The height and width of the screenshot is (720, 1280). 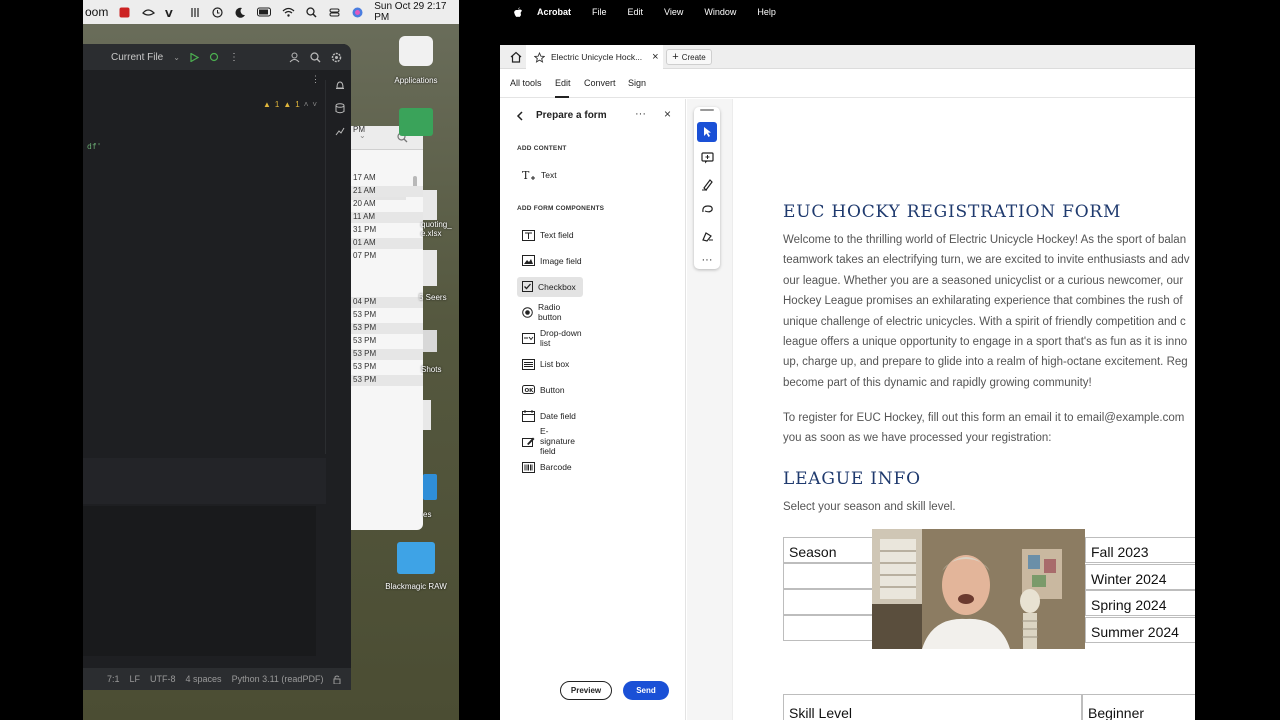 I want to click on star-icon, so click(x=539, y=57).